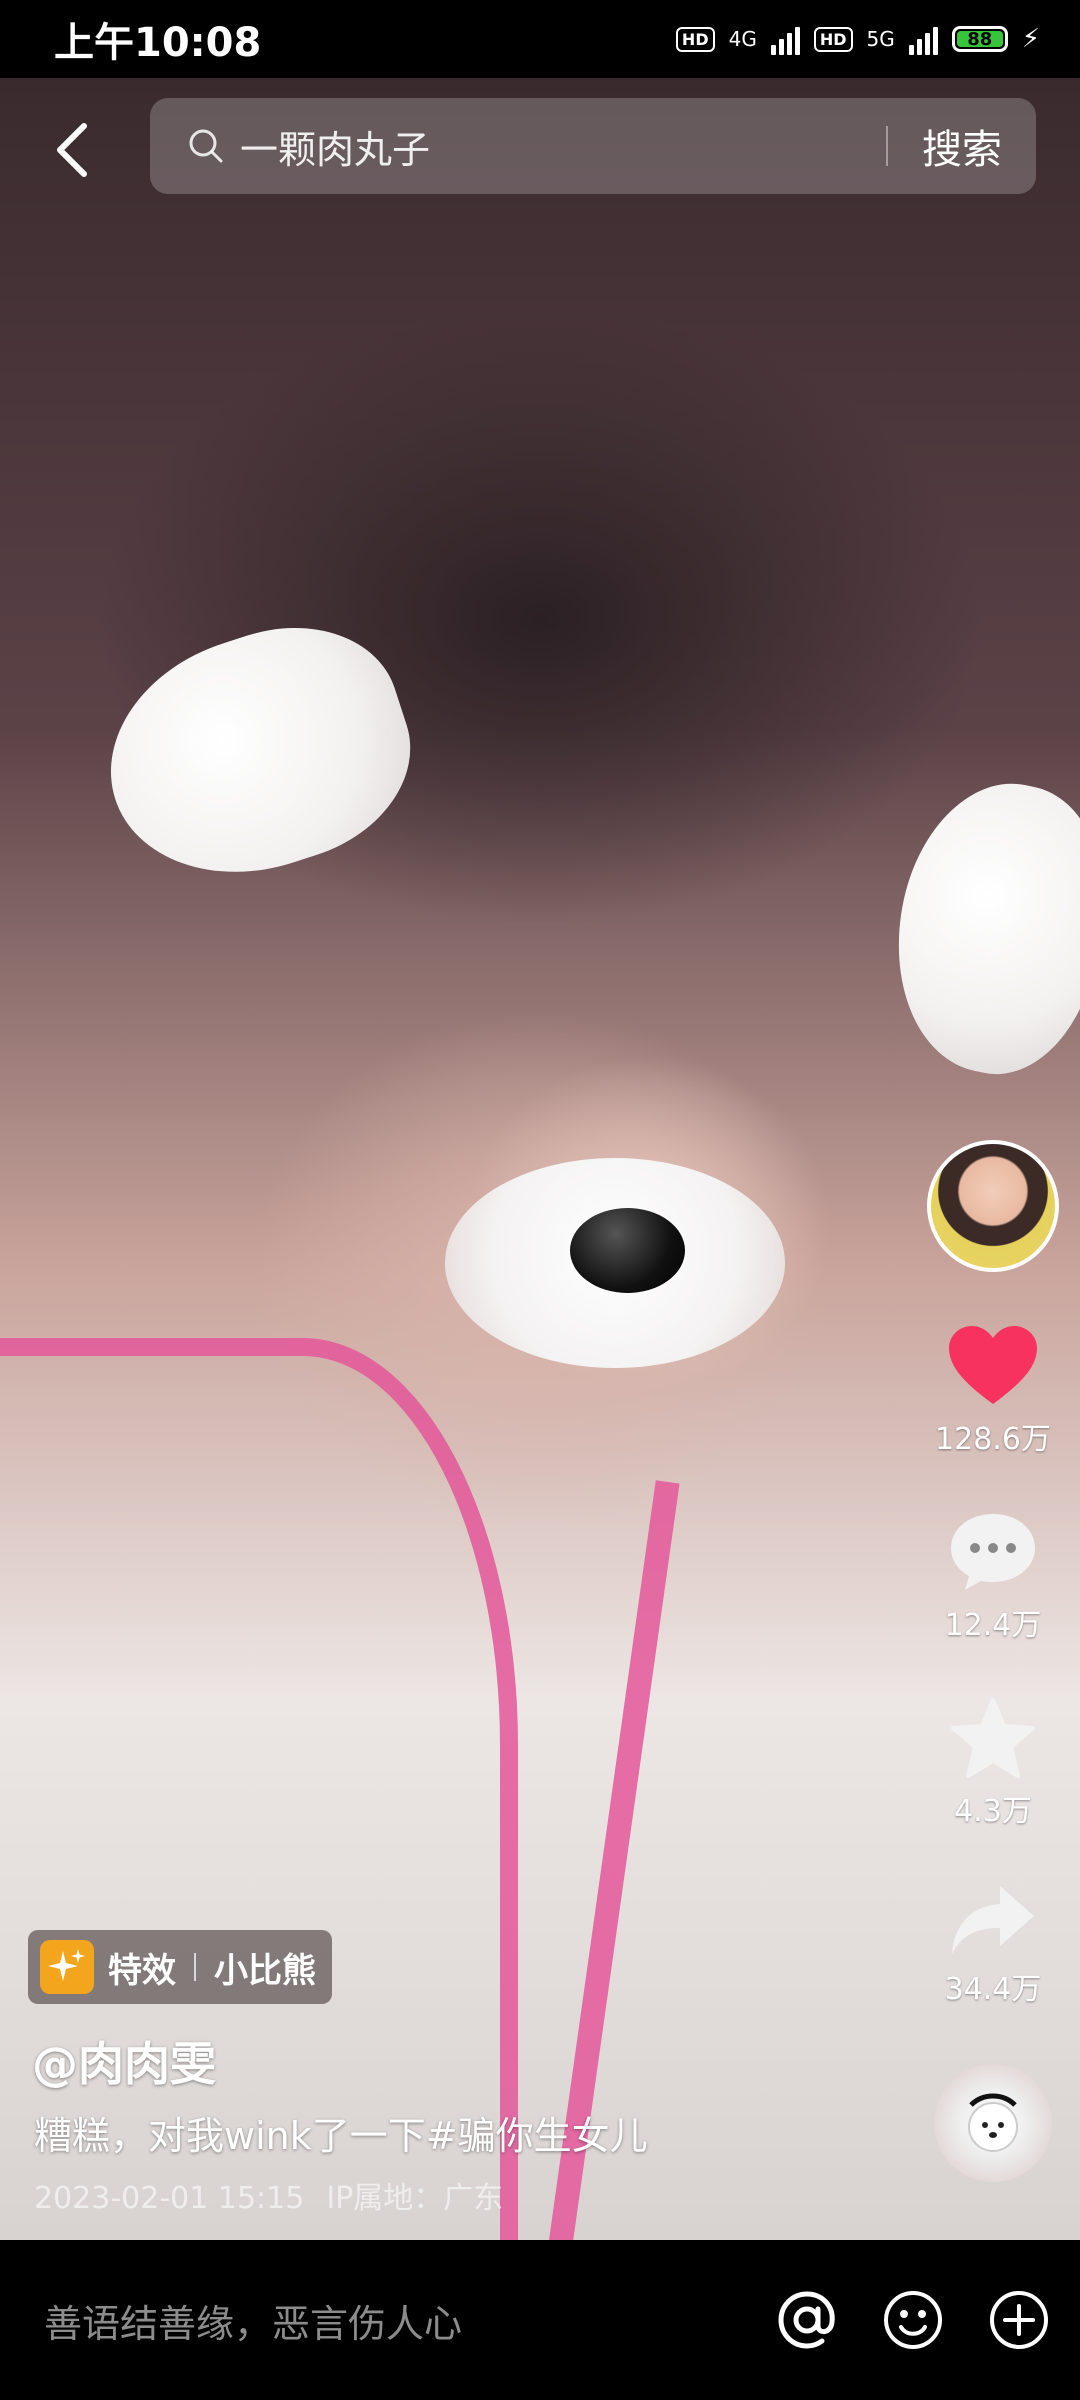 The image size is (1080, 2400). I want to click on add-button, so click(1019, 2320).